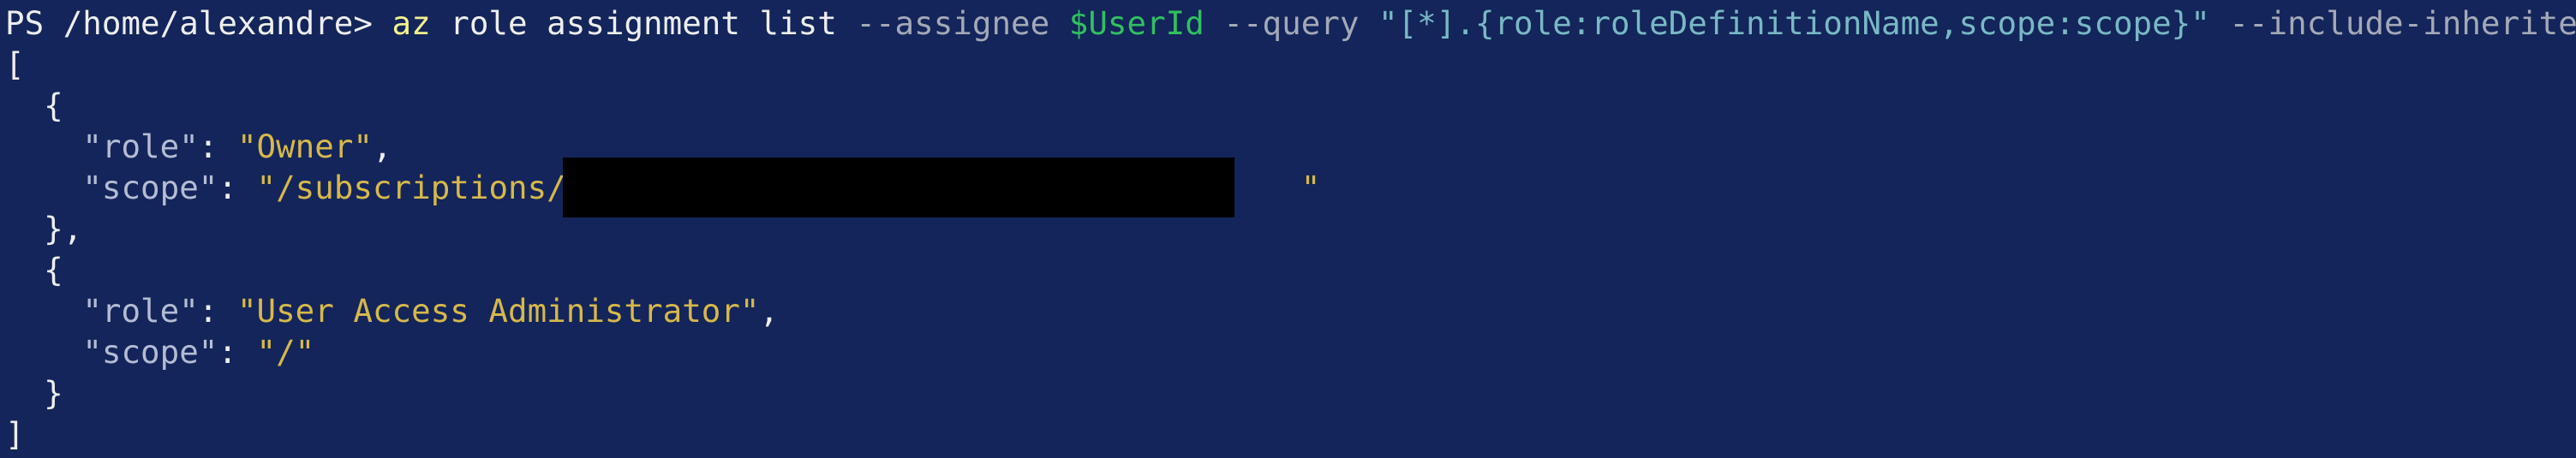 This screenshot has width=2576, height=458. I want to click on scope-value-root: "/", so click(285, 352).